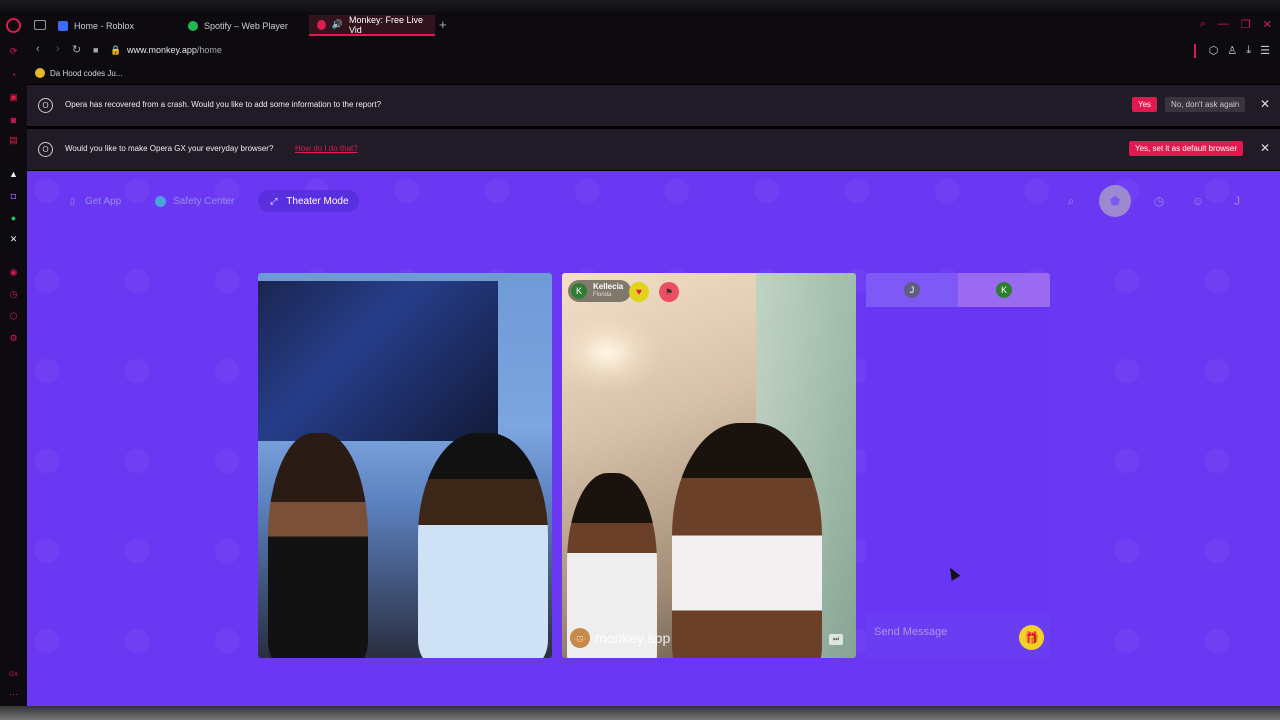 This screenshot has width=1280, height=720. What do you see at coordinates (1031, 637) in the screenshot?
I see `gift-icon: 🎁` at bounding box center [1031, 637].